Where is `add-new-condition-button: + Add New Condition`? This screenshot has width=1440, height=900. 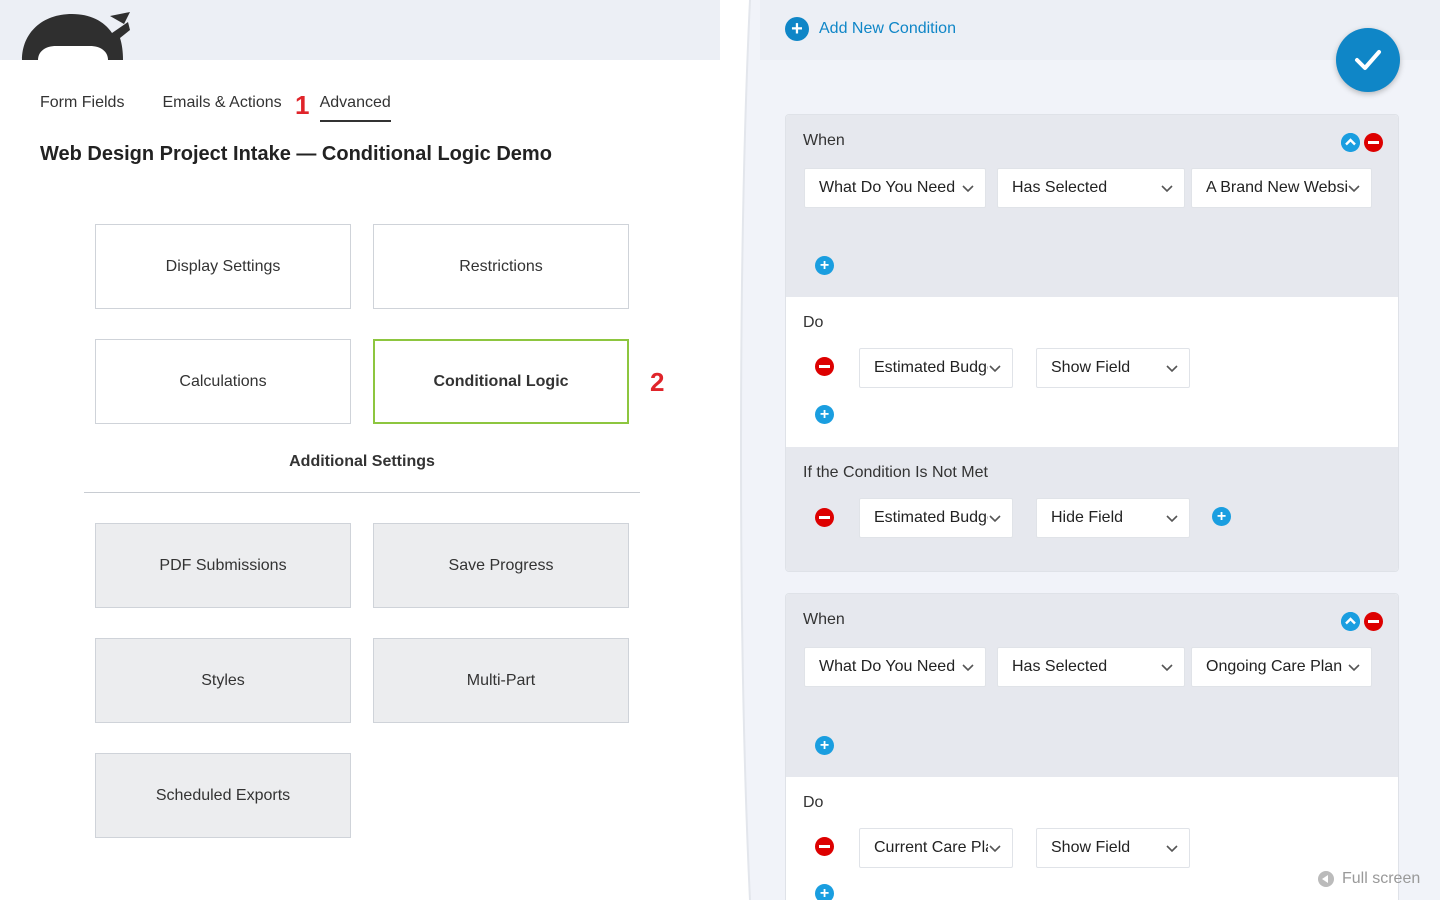 add-new-condition-button: + Add New Condition is located at coordinates (870, 29).